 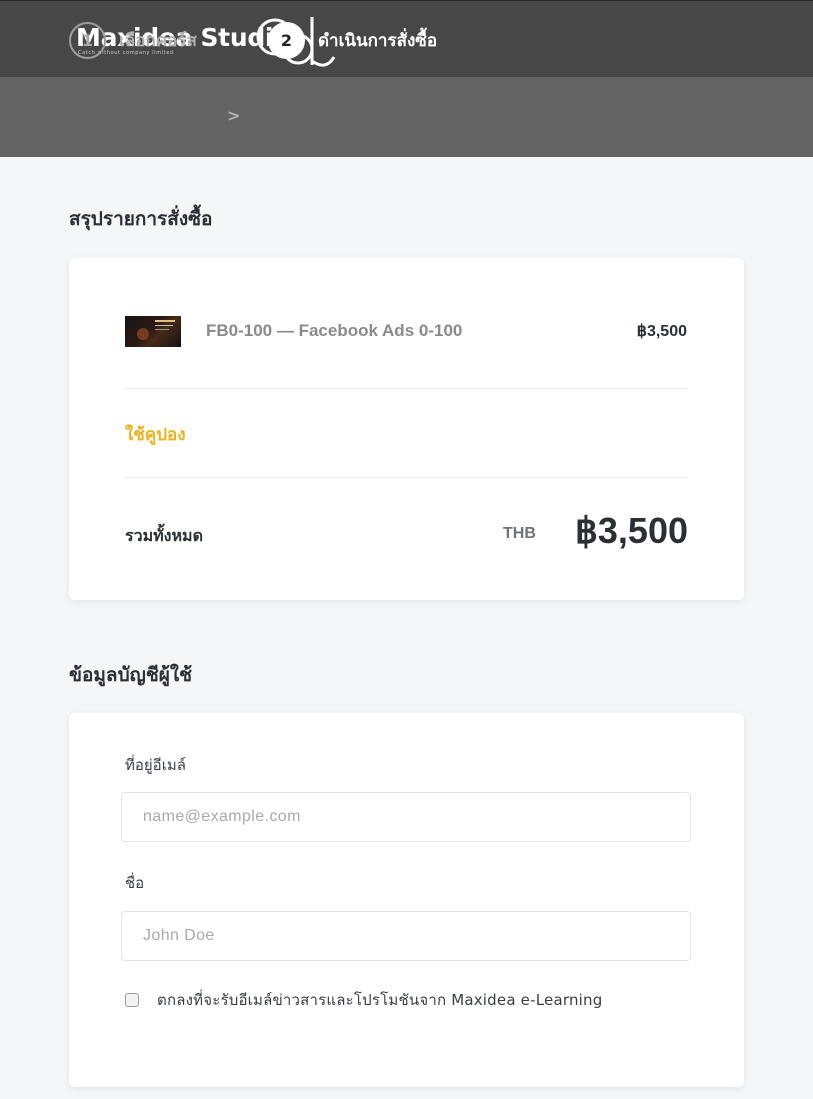 What do you see at coordinates (131, 675) in the screenshot?
I see `account-info-title: ข้อมูลบัญชีผู้ใช้` at bounding box center [131, 675].